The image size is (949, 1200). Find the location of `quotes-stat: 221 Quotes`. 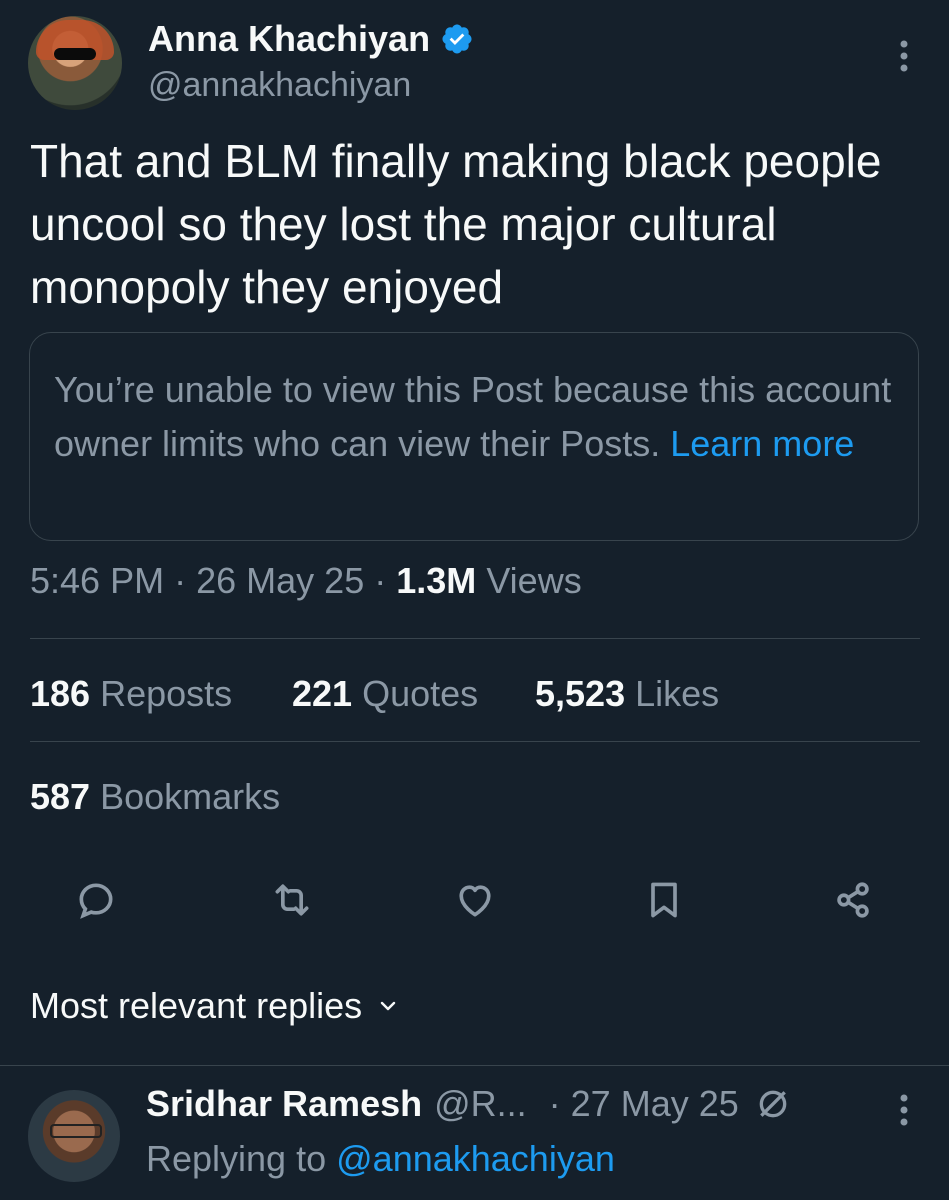

quotes-stat: 221 Quotes is located at coordinates (385, 694).